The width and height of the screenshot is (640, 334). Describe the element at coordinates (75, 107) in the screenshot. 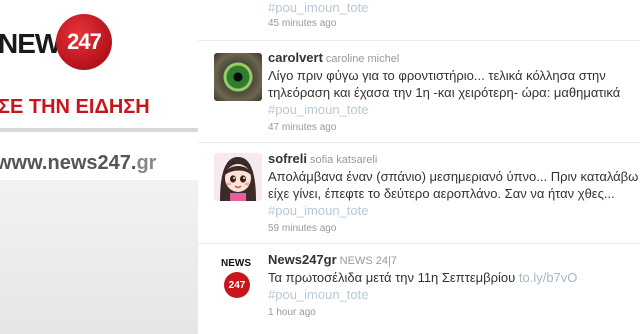

I see `tagline: ΣΕ ΤΗΝ ΕΙΔΗΣΗ` at that location.